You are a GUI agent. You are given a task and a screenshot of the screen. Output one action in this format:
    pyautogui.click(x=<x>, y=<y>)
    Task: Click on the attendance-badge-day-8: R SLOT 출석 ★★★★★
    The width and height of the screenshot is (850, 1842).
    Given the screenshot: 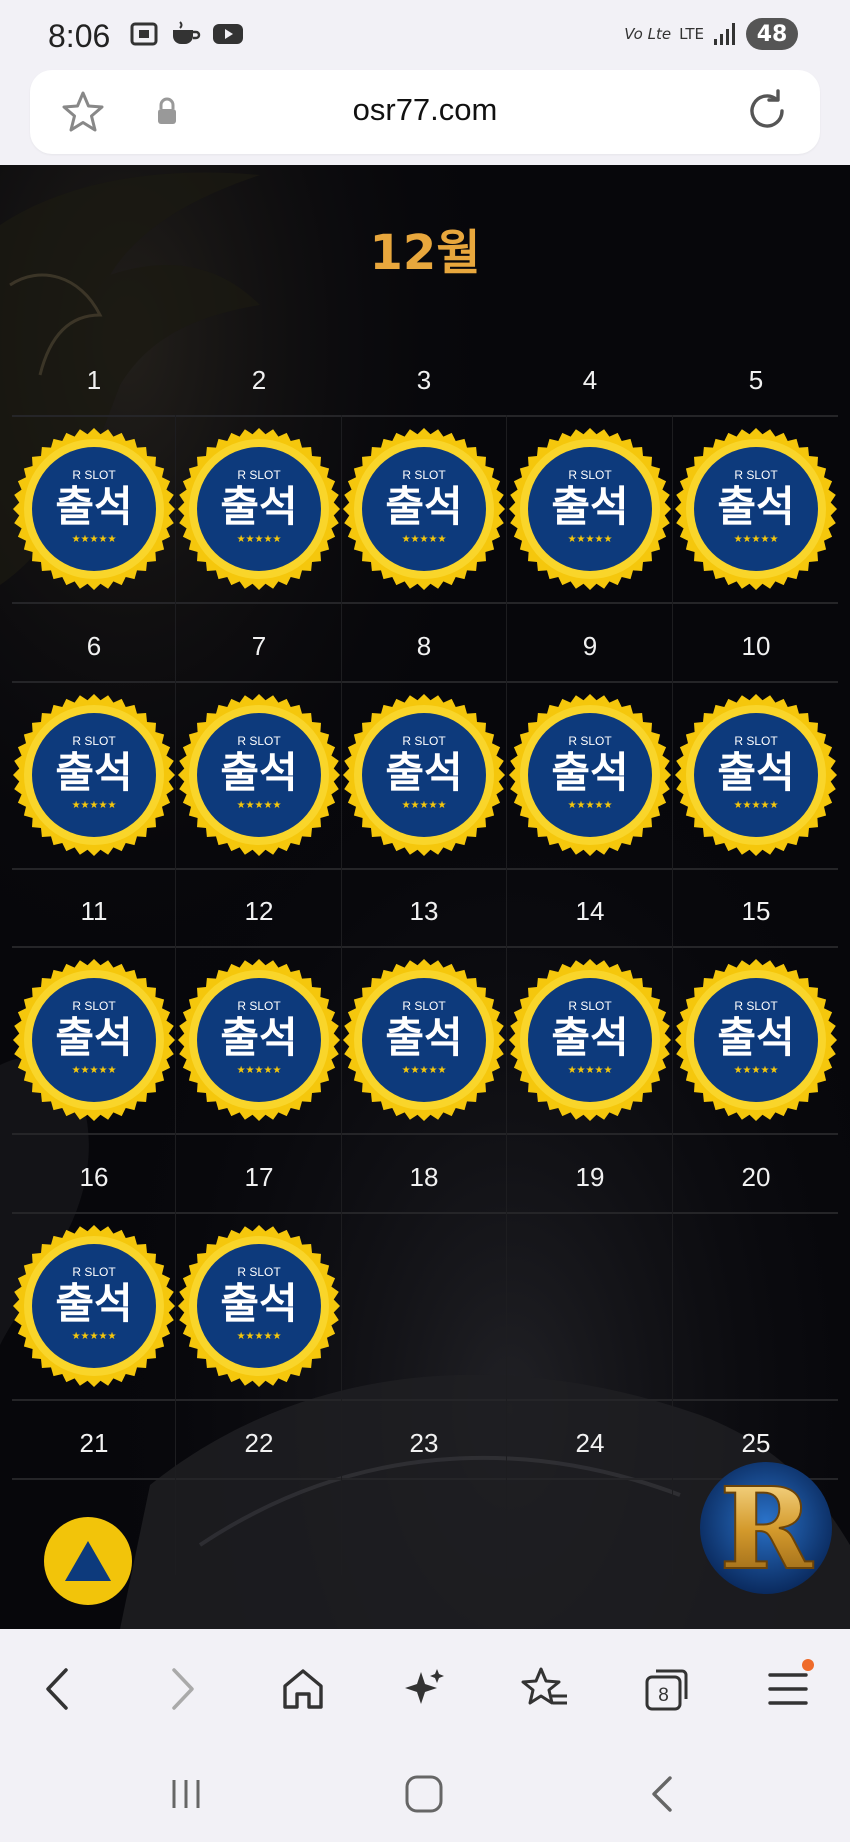 What is the action you would take?
    pyautogui.click(x=424, y=775)
    